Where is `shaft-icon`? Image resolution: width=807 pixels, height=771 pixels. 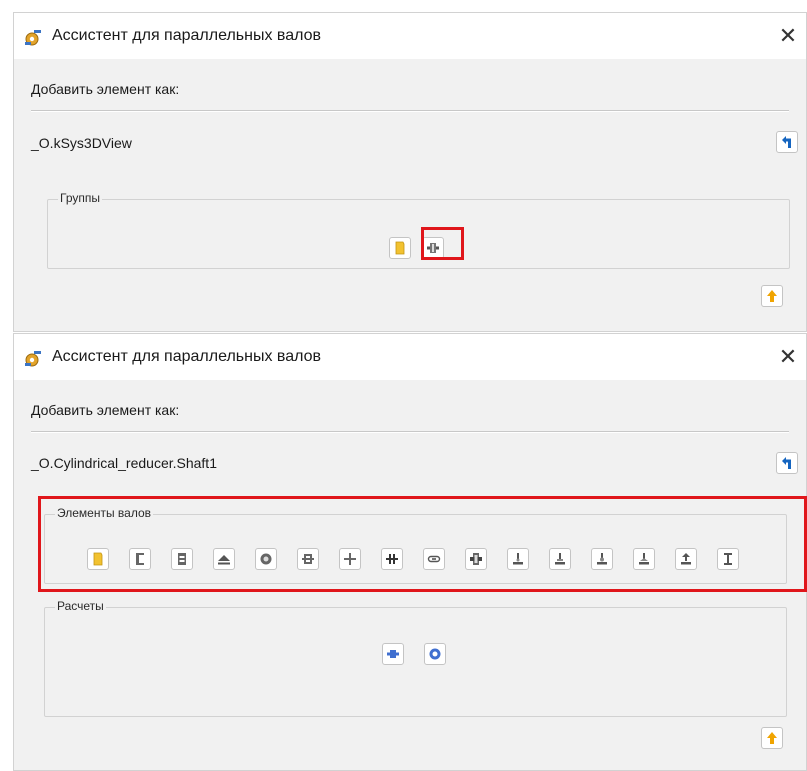 shaft-icon is located at coordinates (433, 248).